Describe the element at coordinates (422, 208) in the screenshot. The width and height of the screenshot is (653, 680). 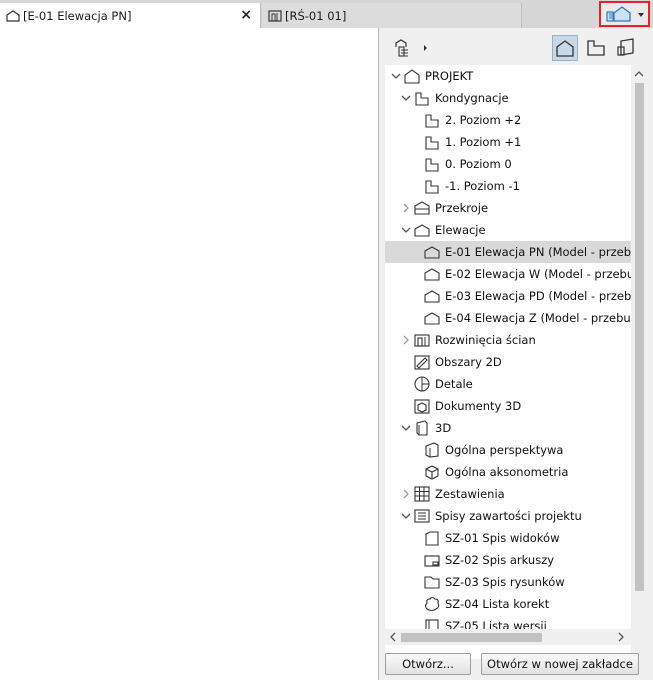
I see `section-icon` at that location.